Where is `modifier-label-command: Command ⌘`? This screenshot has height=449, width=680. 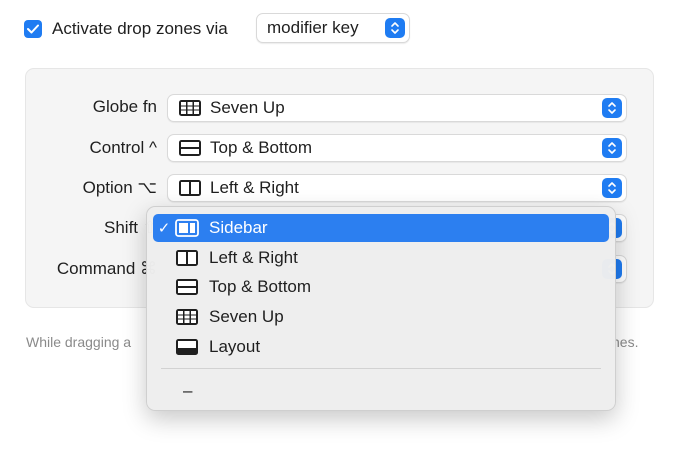 modifier-label-command: Command ⌘ is located at coordinates (106, 268).